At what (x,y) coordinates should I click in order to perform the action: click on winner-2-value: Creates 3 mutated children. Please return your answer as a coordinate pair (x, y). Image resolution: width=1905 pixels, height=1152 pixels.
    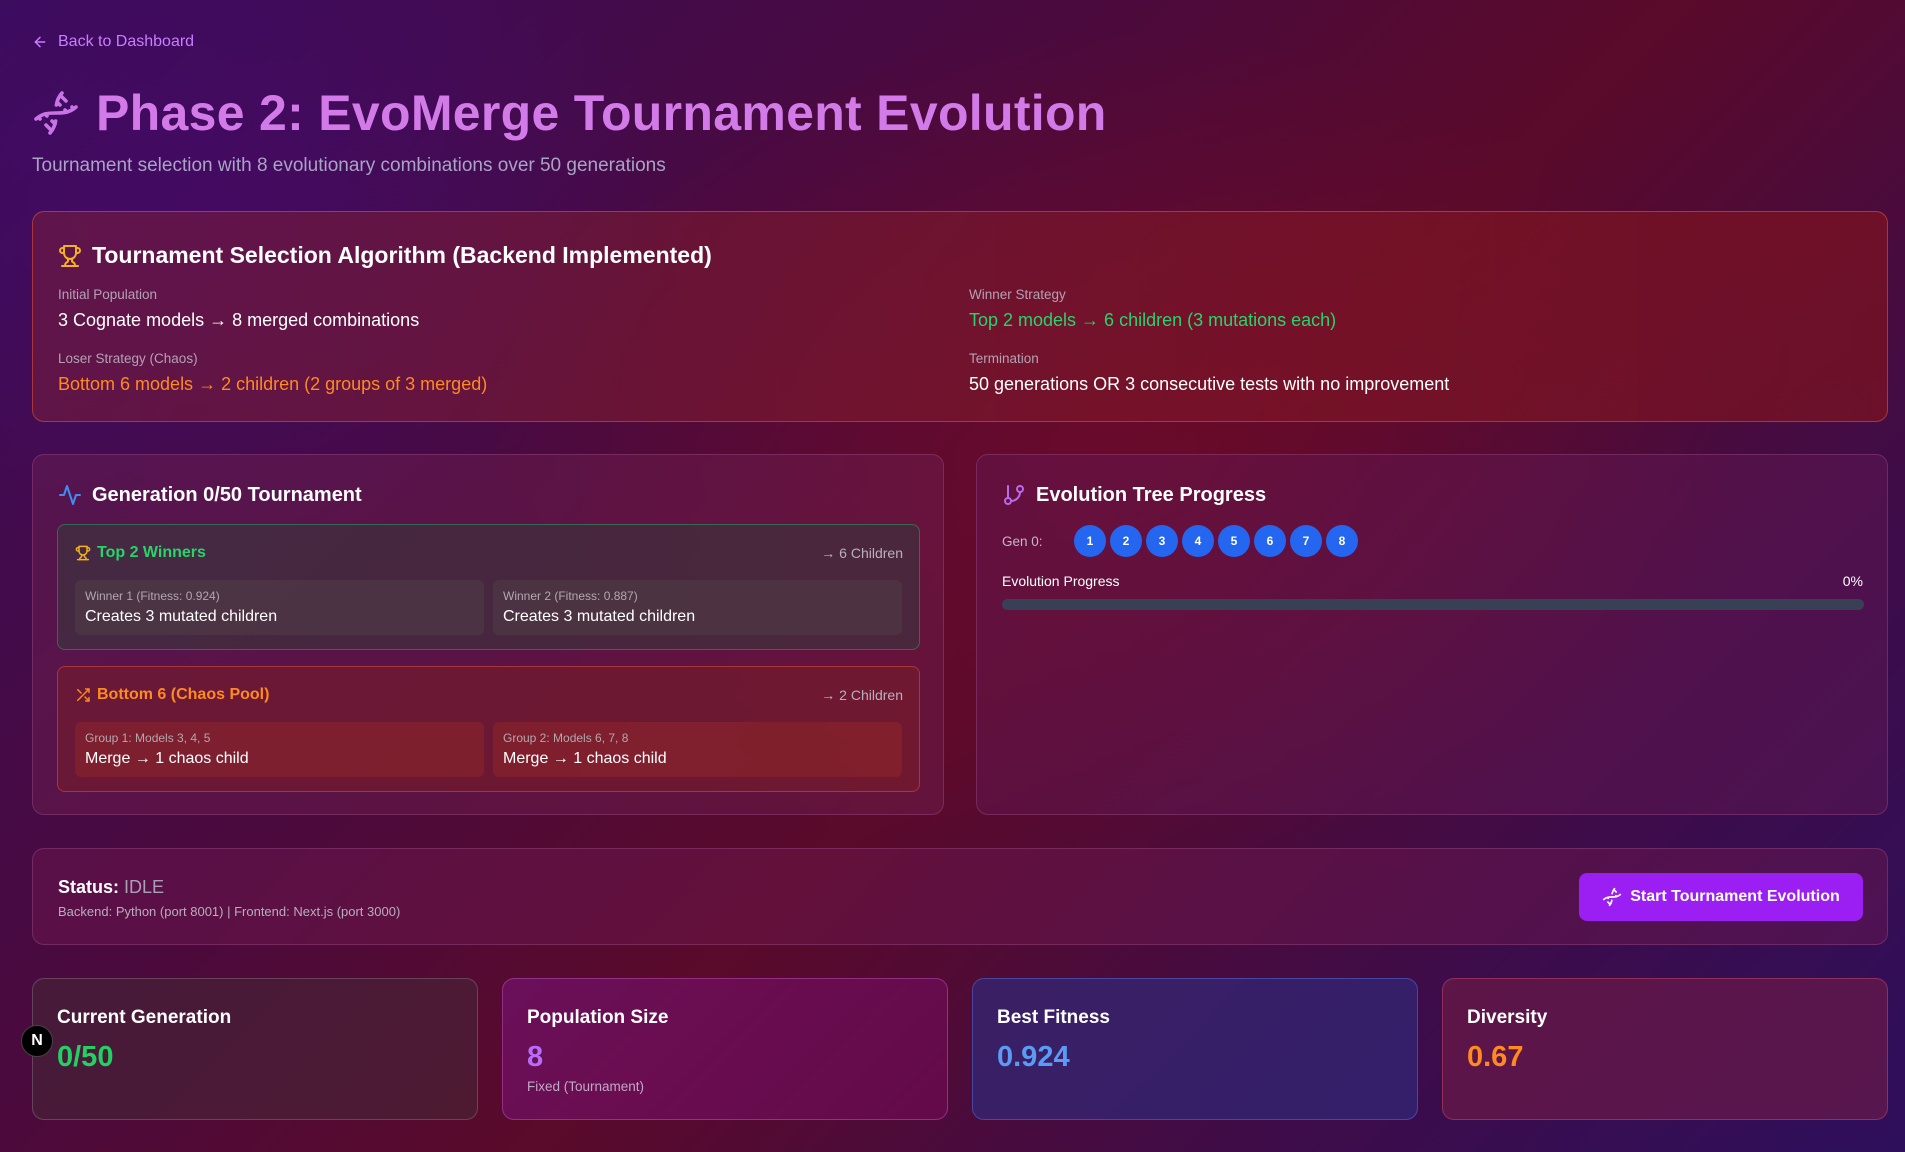
    Looking at the image, I should click on (599, 616).